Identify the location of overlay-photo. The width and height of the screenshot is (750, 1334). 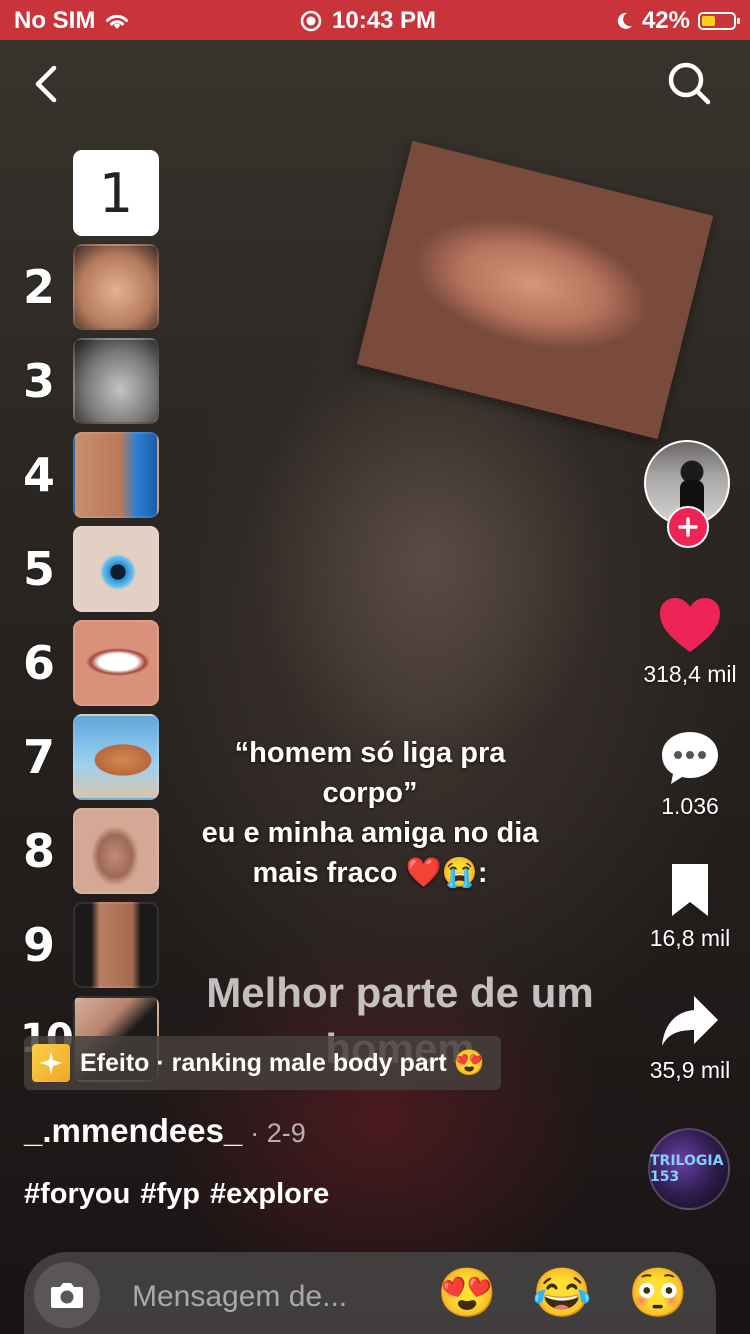
(535, 290).